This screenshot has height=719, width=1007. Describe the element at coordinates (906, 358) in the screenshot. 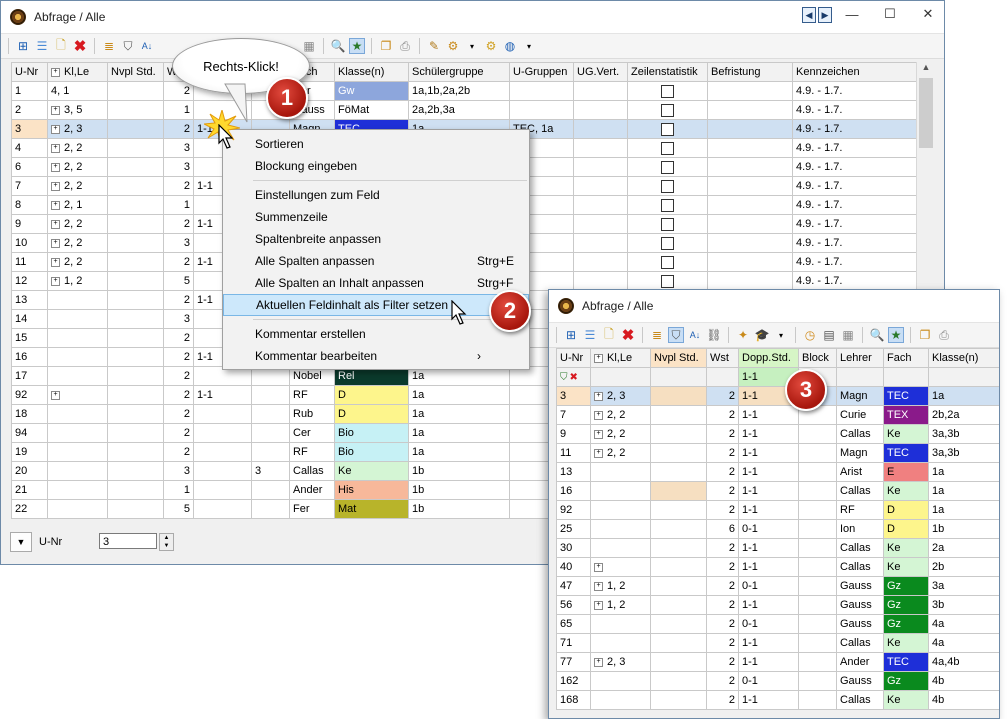

I see `column-header: Fach` at that location.